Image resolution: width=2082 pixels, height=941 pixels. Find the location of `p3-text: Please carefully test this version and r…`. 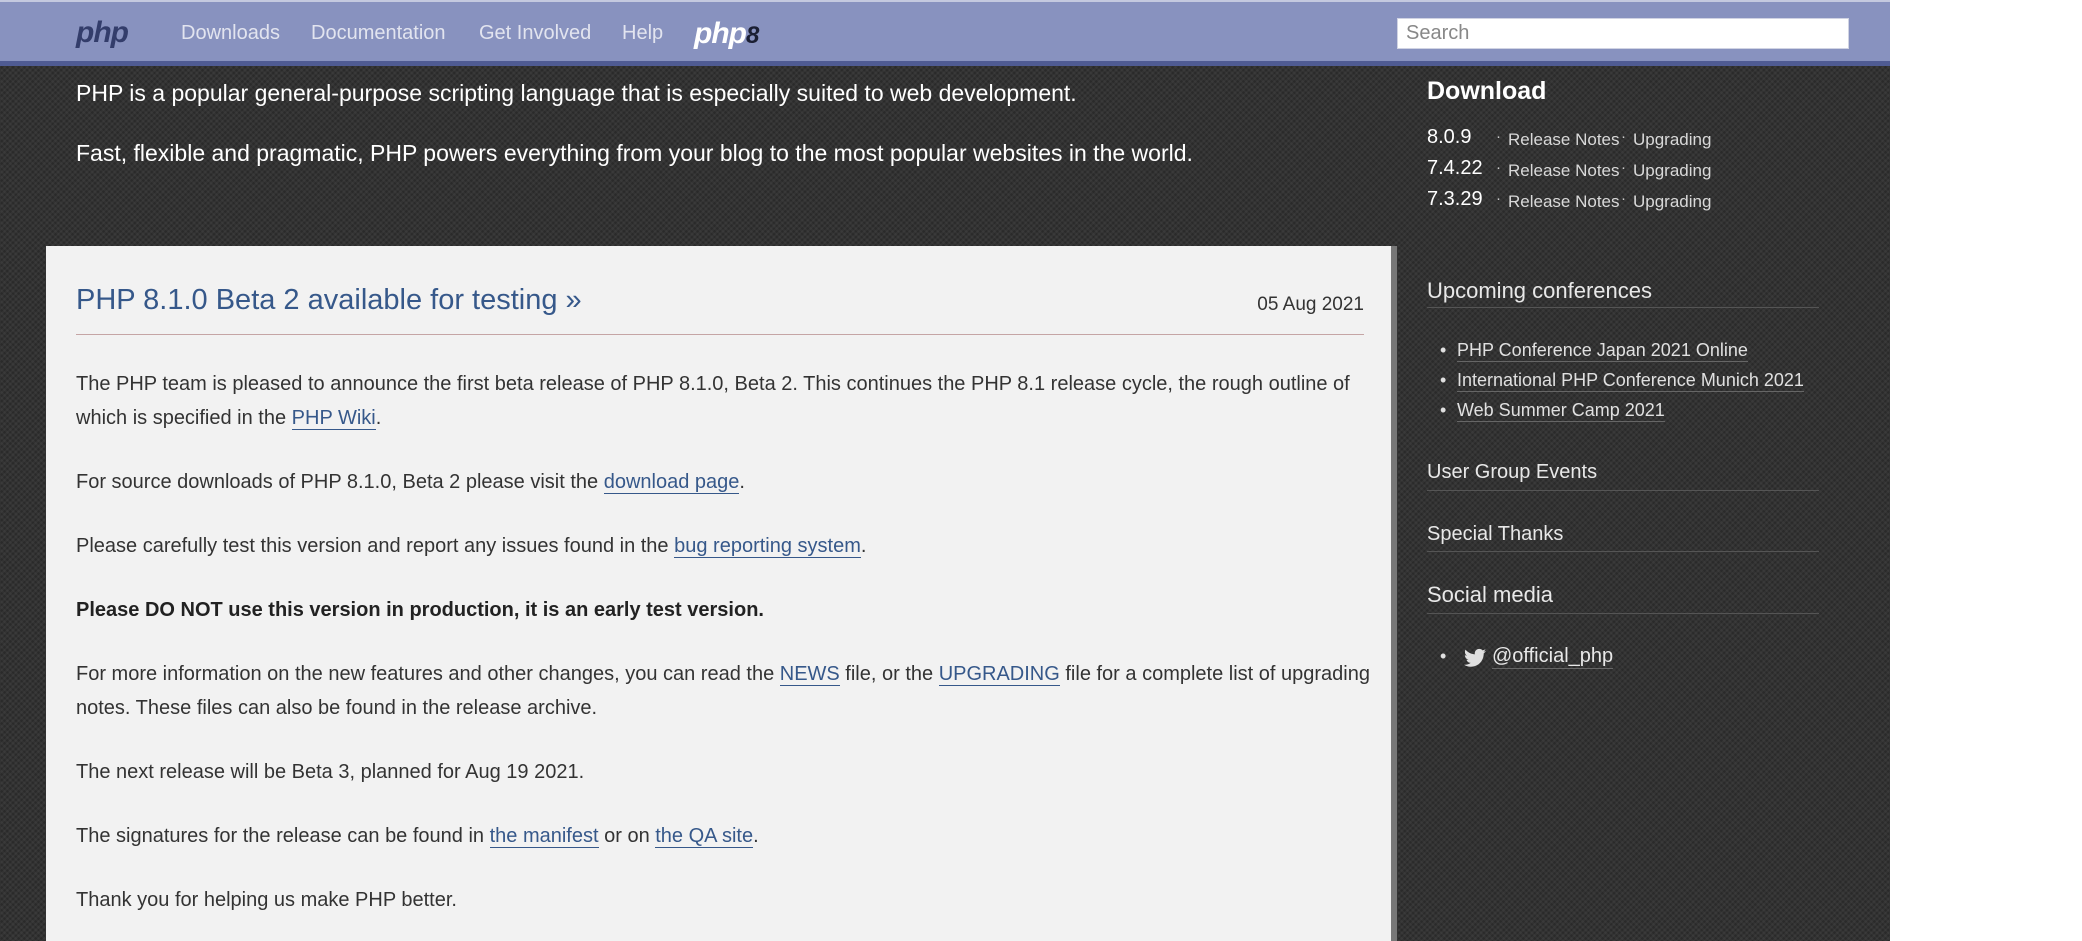

p3-text: Please carefully test this version and r… is located at coordinates (375, 546).